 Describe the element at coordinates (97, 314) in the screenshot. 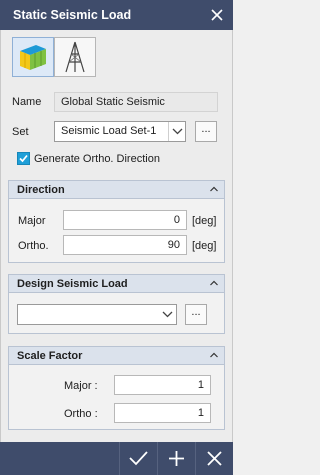

I see `design-seismic-load-dropdown` at that location.